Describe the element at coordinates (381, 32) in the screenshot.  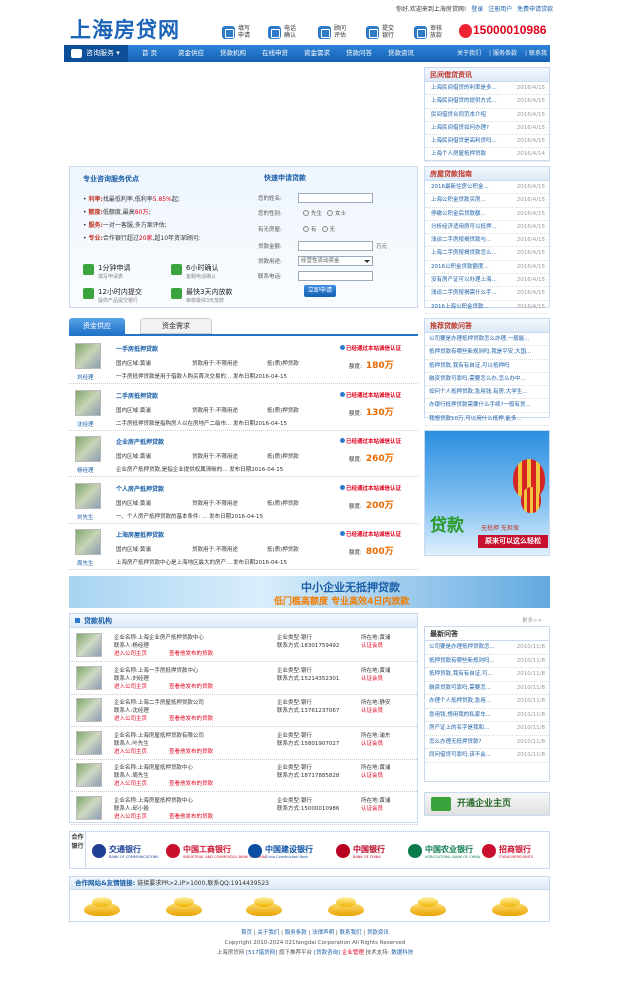
I see `quick-step-bank: 提交 银行` at that location.